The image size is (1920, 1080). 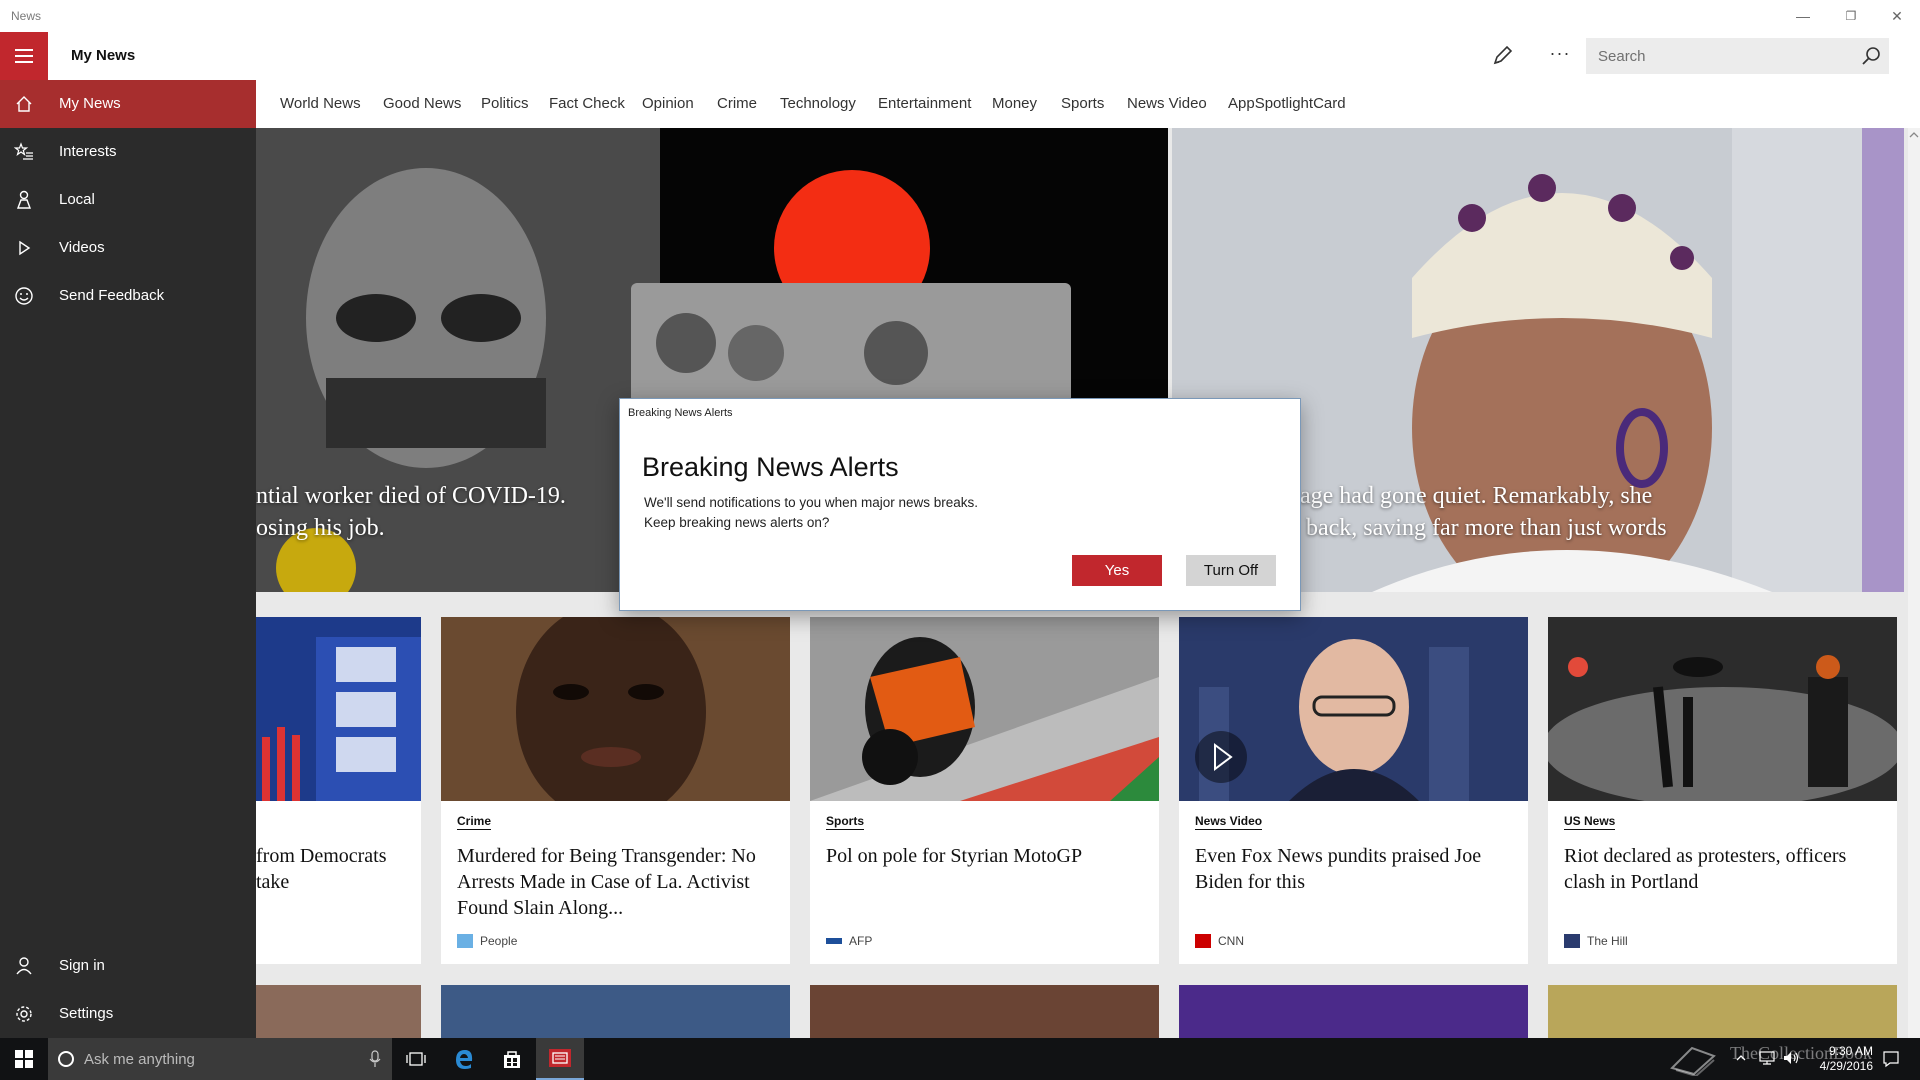 What do you see at coordinates (128, 296) in the screenshot?
I see `sidebar-item-send-feedback: Send Feedback` at bounding box center [128, 296].